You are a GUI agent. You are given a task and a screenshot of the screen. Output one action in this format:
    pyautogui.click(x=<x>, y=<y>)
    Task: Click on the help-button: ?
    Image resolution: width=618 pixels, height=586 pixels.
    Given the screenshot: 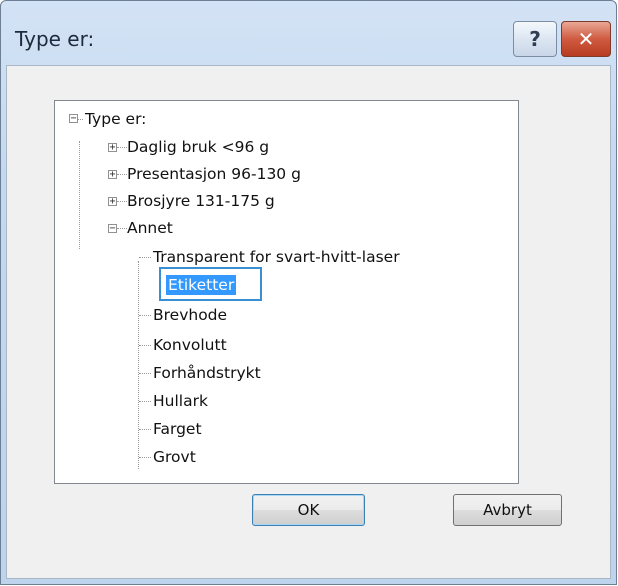 What is the action you would take?
    pyautogui.click(x=535, y=39)
    